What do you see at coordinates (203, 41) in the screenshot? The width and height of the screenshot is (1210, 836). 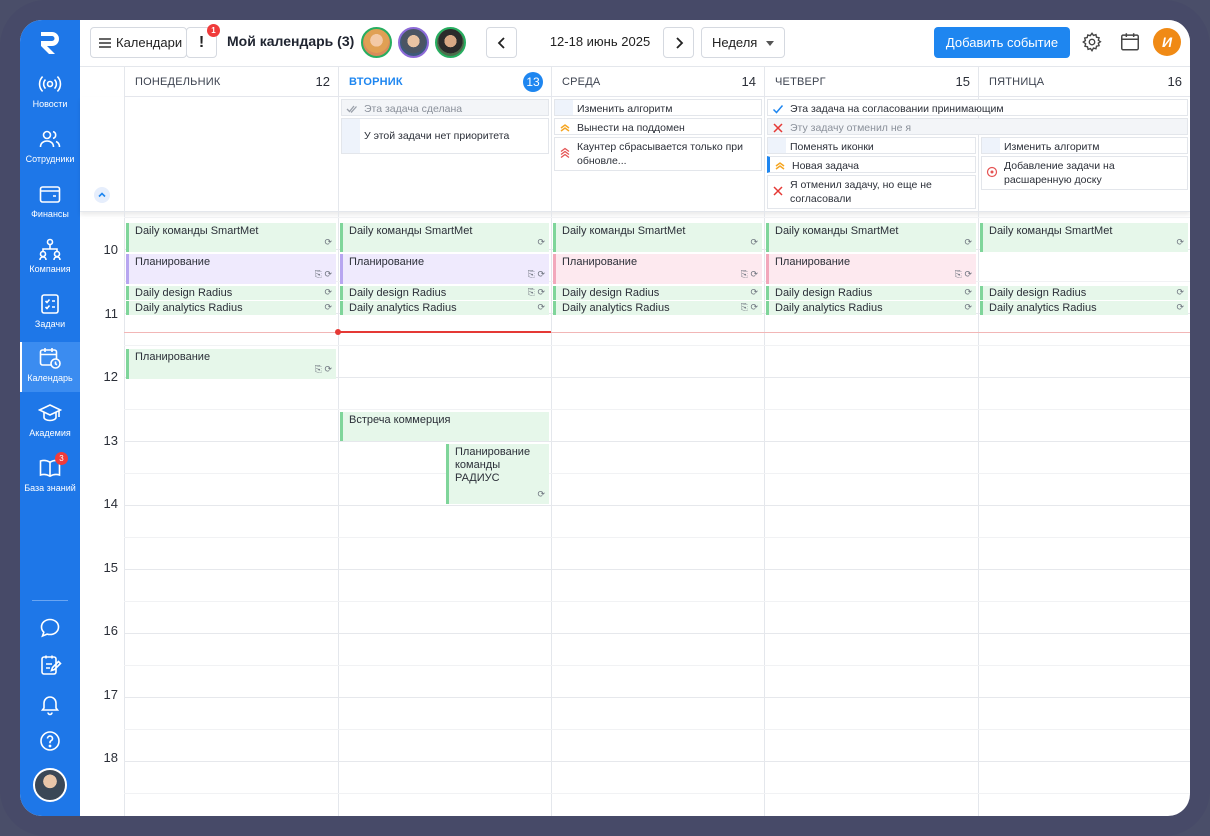 I see `alert-button: ! 1` at bounding box center [203, 41].